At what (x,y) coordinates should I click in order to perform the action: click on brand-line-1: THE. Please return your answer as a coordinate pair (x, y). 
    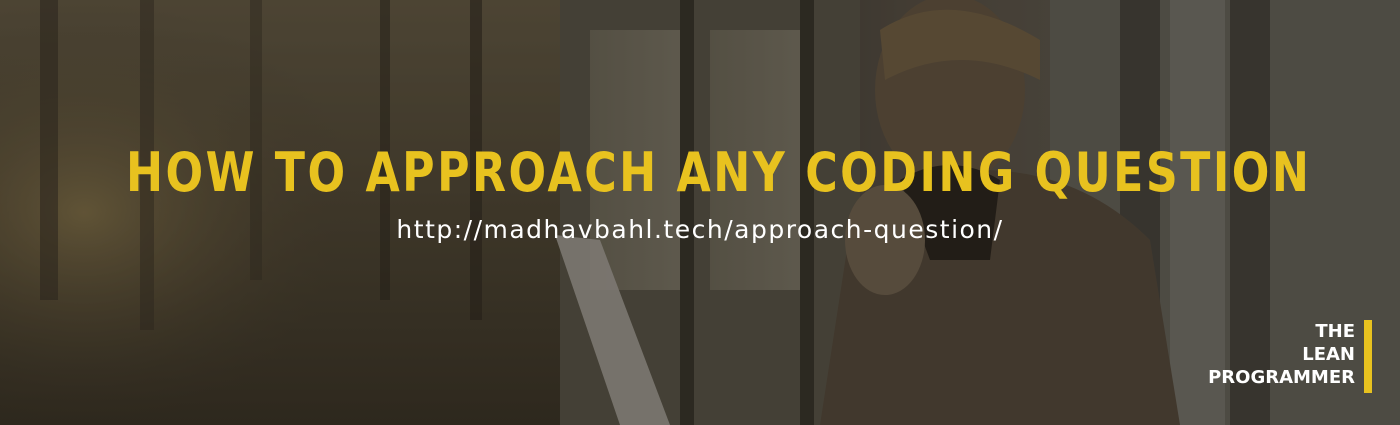
    Looking at the image, I should click on (1335, 331).